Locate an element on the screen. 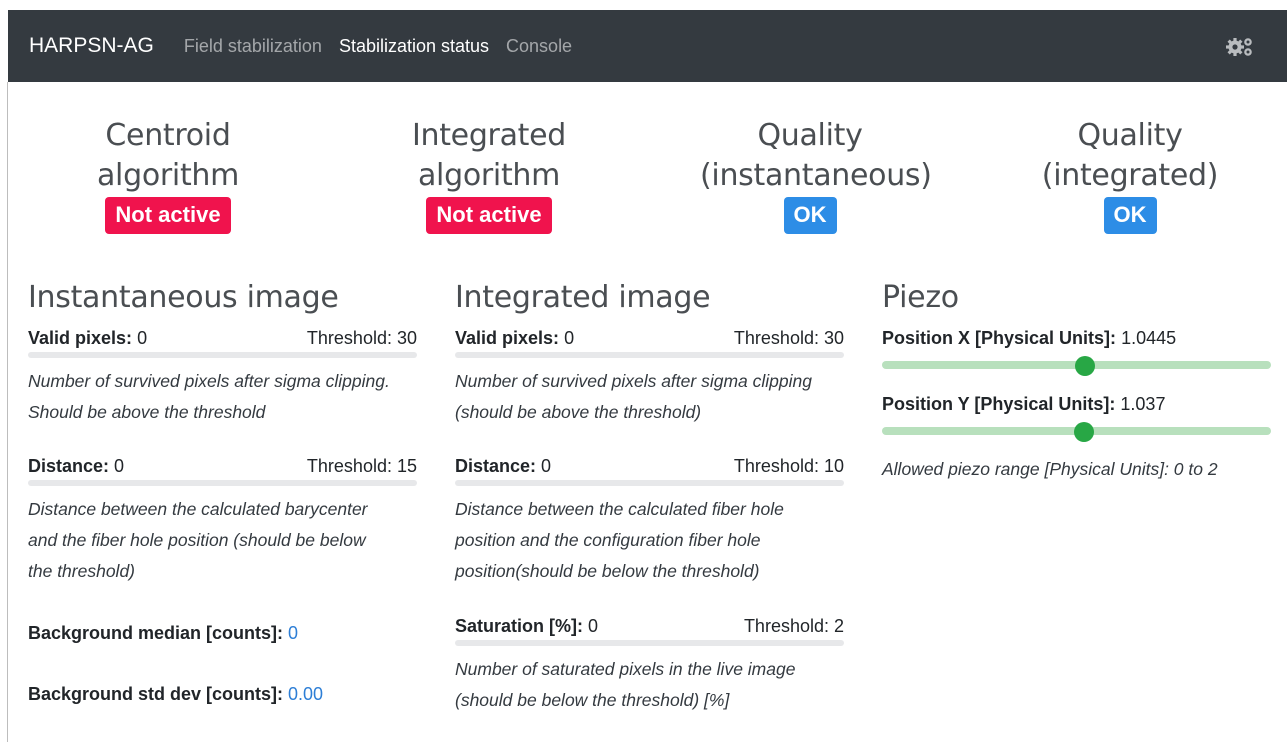 The width and height of the screenshot is (1287, 742). inst-valid-pixels-label: Valid pixels: is located at coordinates (80, 338).